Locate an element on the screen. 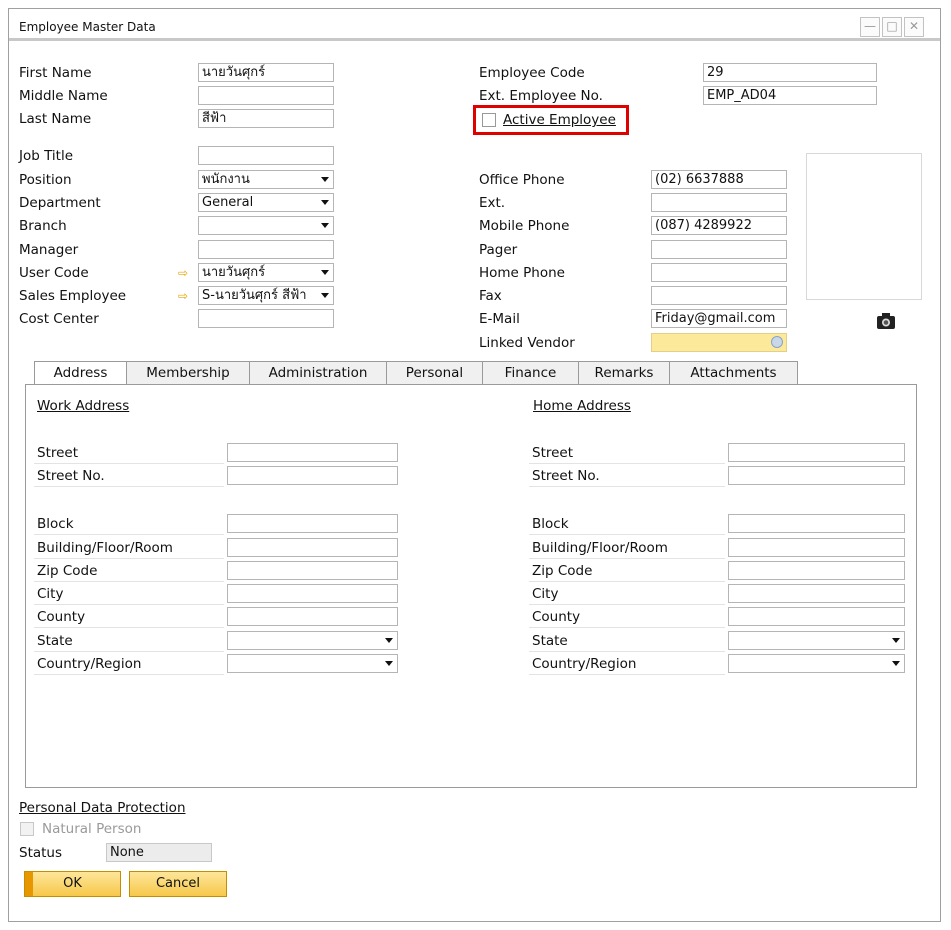 This screenshot has width=951, height=930. address-field-label: County is located at coordinates (556, 617).